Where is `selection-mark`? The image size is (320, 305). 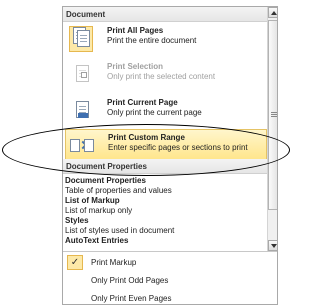
selection-mark is located at coordinates (84, 75).